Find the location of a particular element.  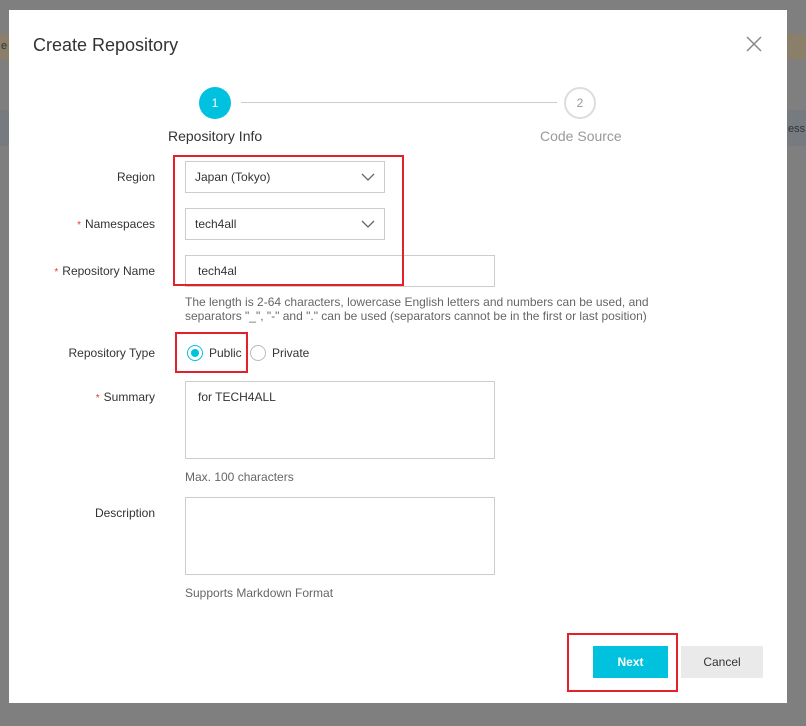

close-icon is located at coordinates (754, 44).